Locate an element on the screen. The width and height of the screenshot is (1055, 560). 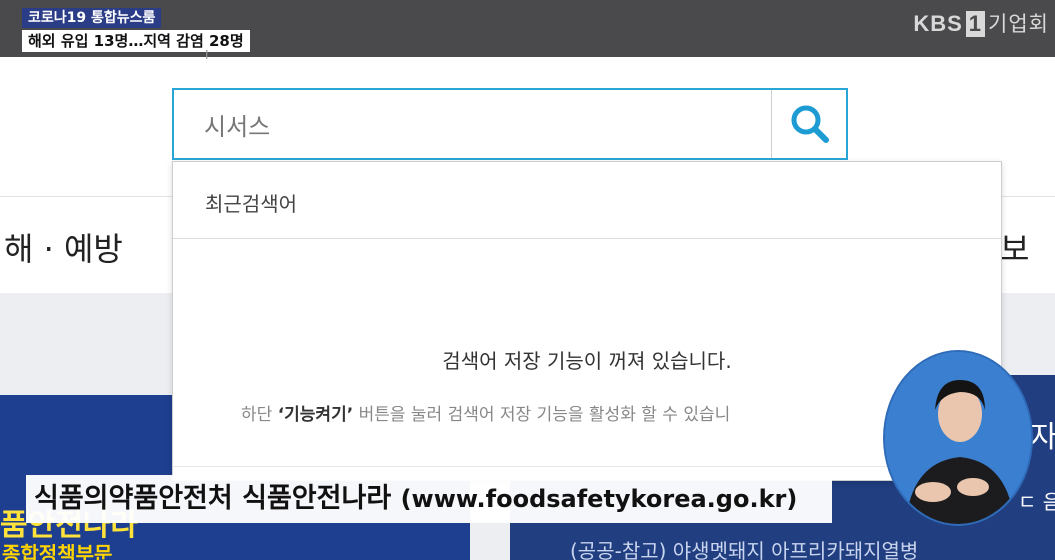
search-history-hint: 하단 ‘기능켜기’ 버튼을 눌러 검색어 저장 기능을 활성화 할 수 있습니 is located at coordinates (485, 412).